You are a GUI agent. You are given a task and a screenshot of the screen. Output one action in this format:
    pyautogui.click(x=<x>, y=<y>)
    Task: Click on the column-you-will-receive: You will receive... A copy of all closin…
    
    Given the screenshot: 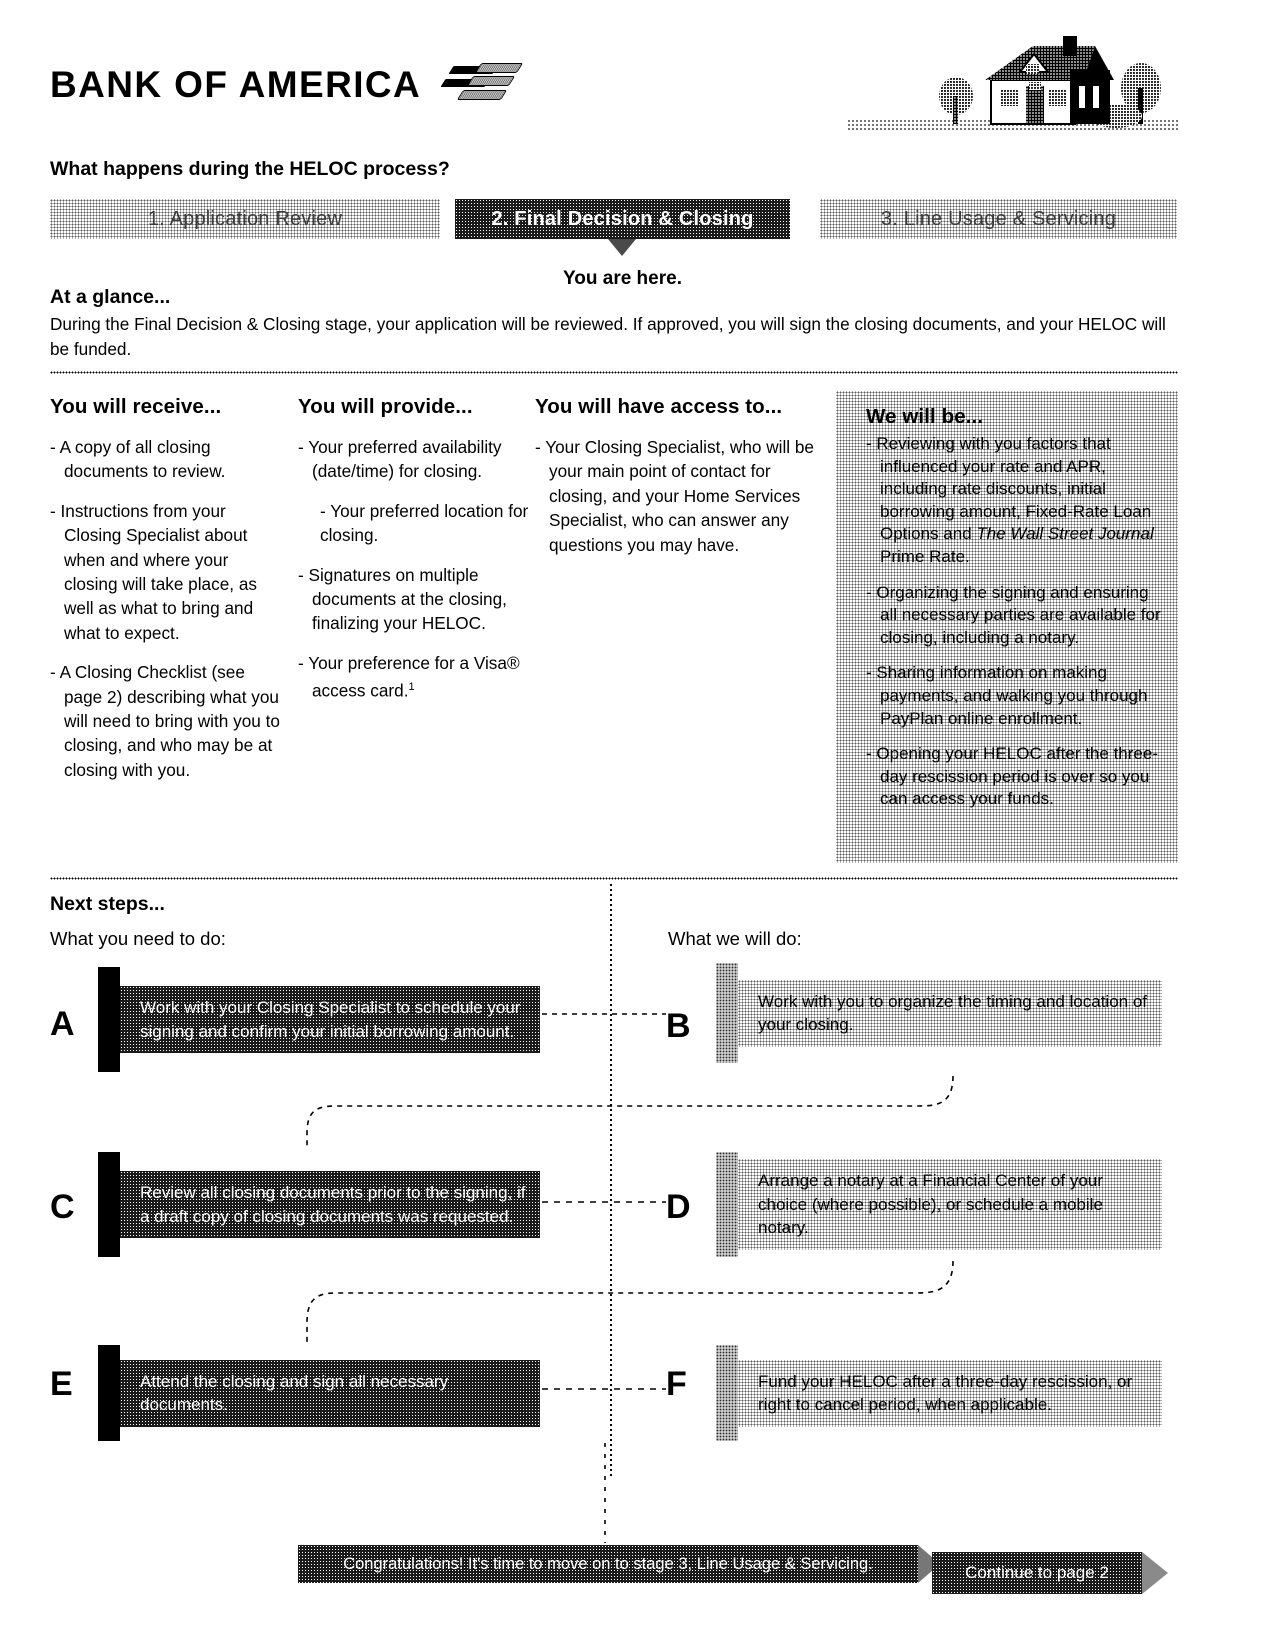 What is the action you would take?
    pyautogui.click(x=167, y=596)
    